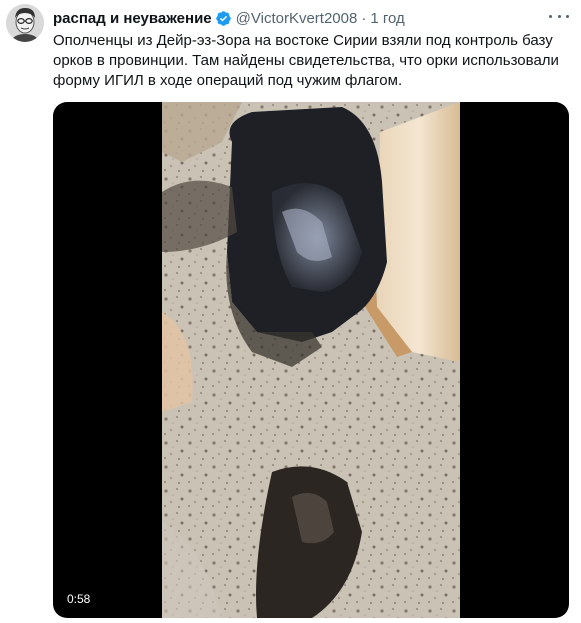 The height and width of the screenshot is (623, 581). Describe the element at coordinates (132, 18) in the screenshot. I see `author-display-name: распад и неуважение` at that location.